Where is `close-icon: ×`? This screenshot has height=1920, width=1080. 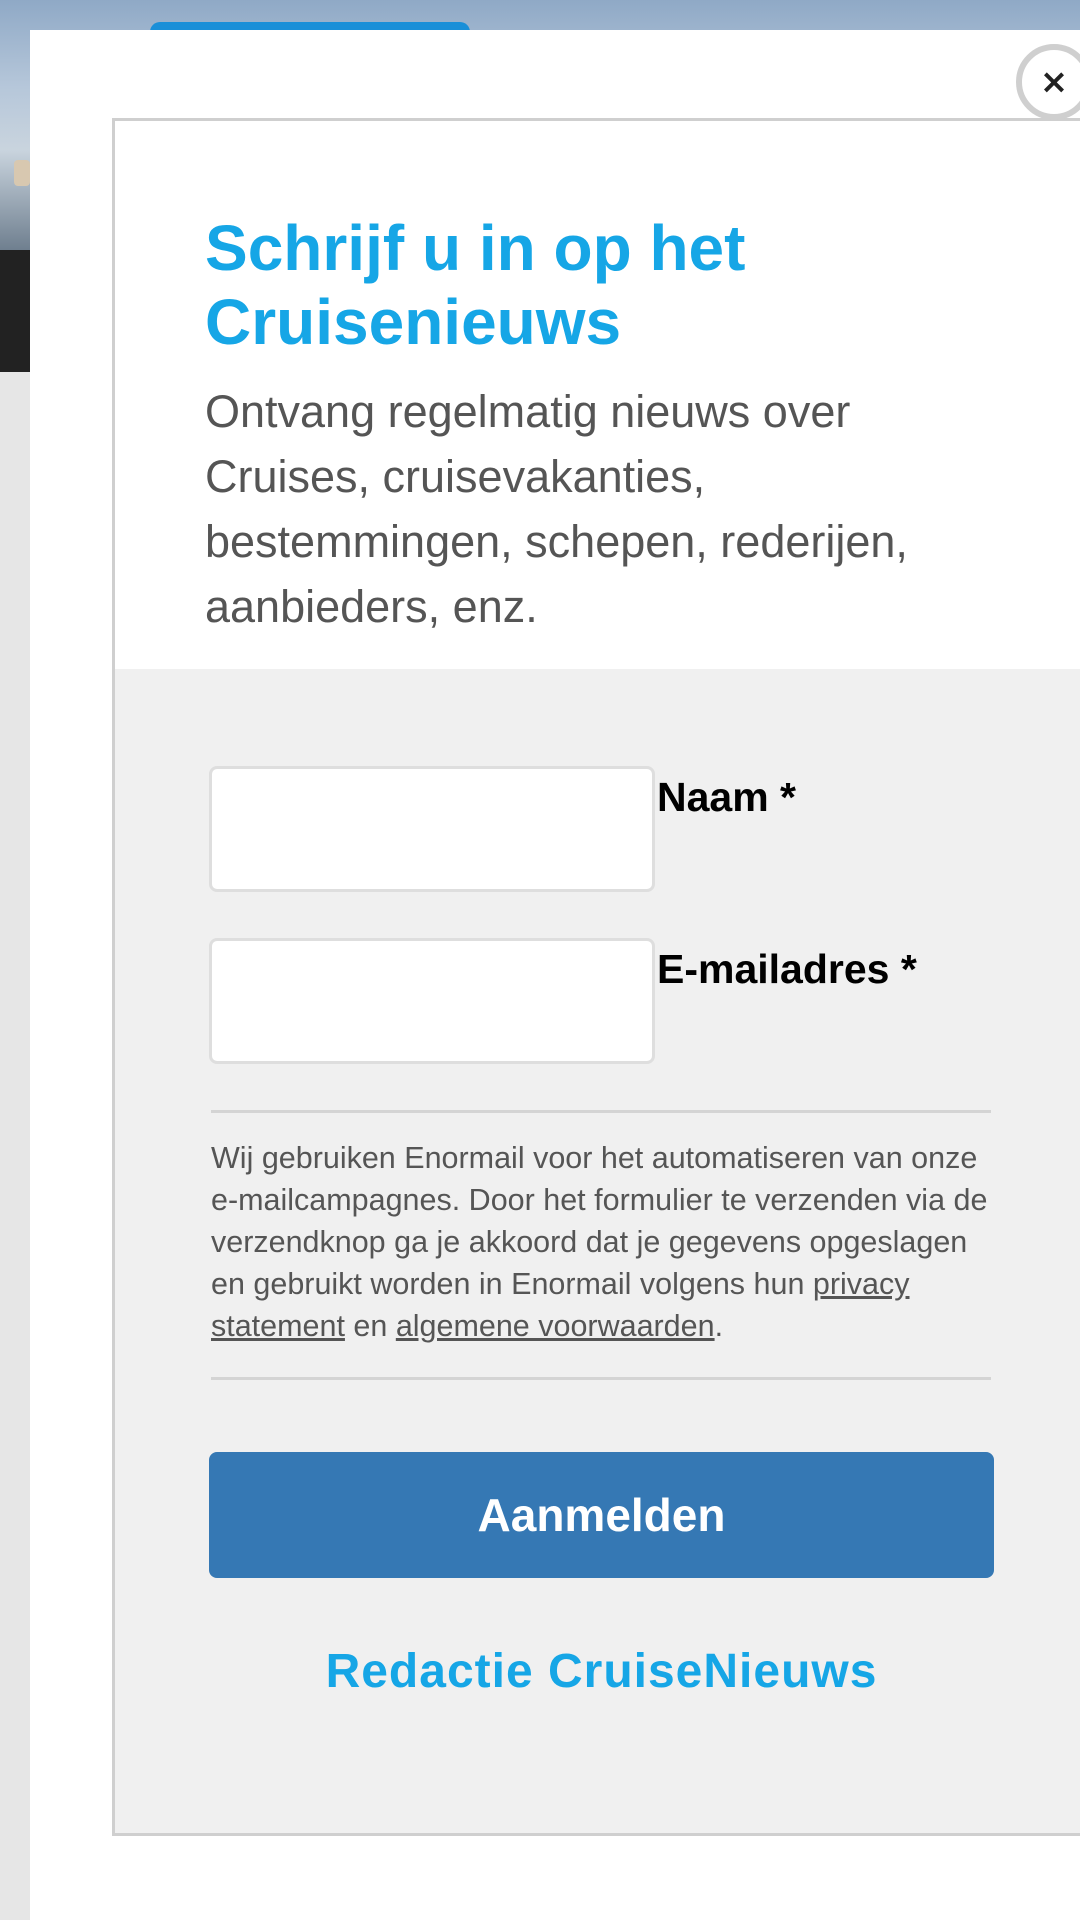
close-icon: × is located at coordinates (1054, 82).